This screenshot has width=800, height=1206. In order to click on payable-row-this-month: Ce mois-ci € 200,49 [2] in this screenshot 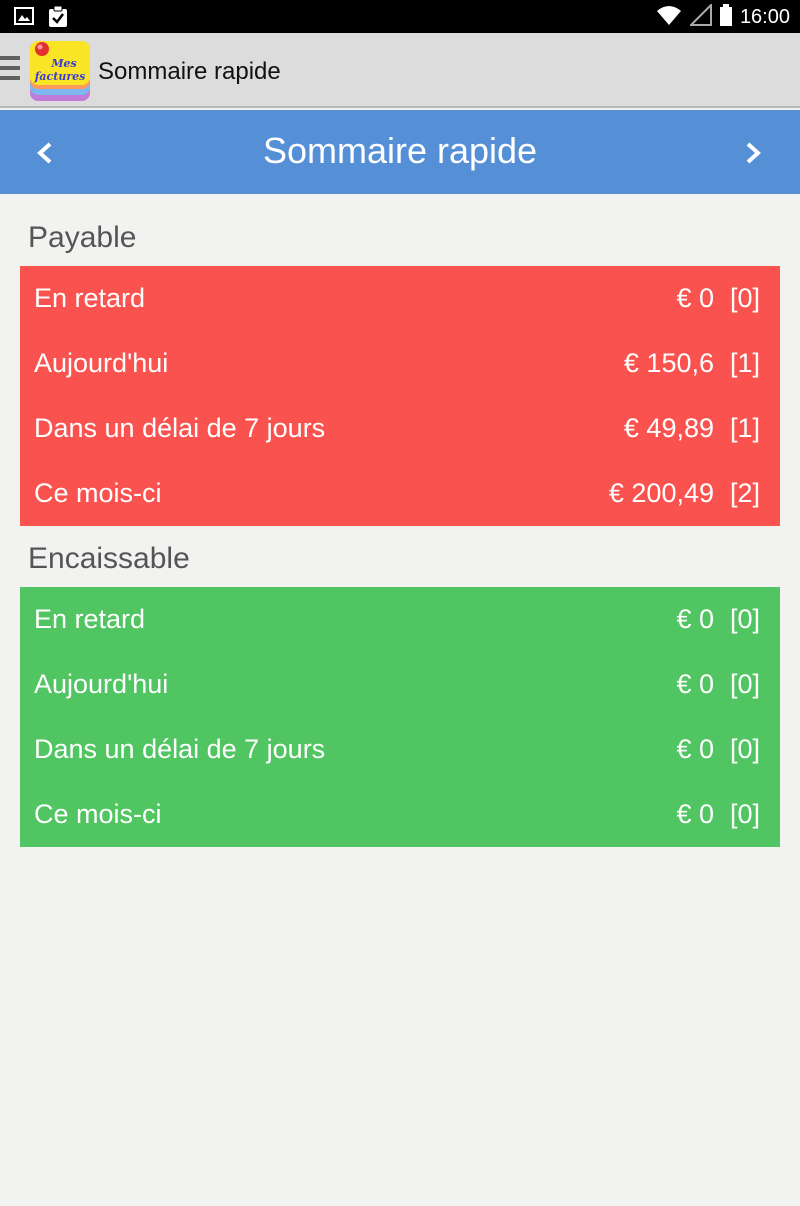, I will do `click(400, 493)`.